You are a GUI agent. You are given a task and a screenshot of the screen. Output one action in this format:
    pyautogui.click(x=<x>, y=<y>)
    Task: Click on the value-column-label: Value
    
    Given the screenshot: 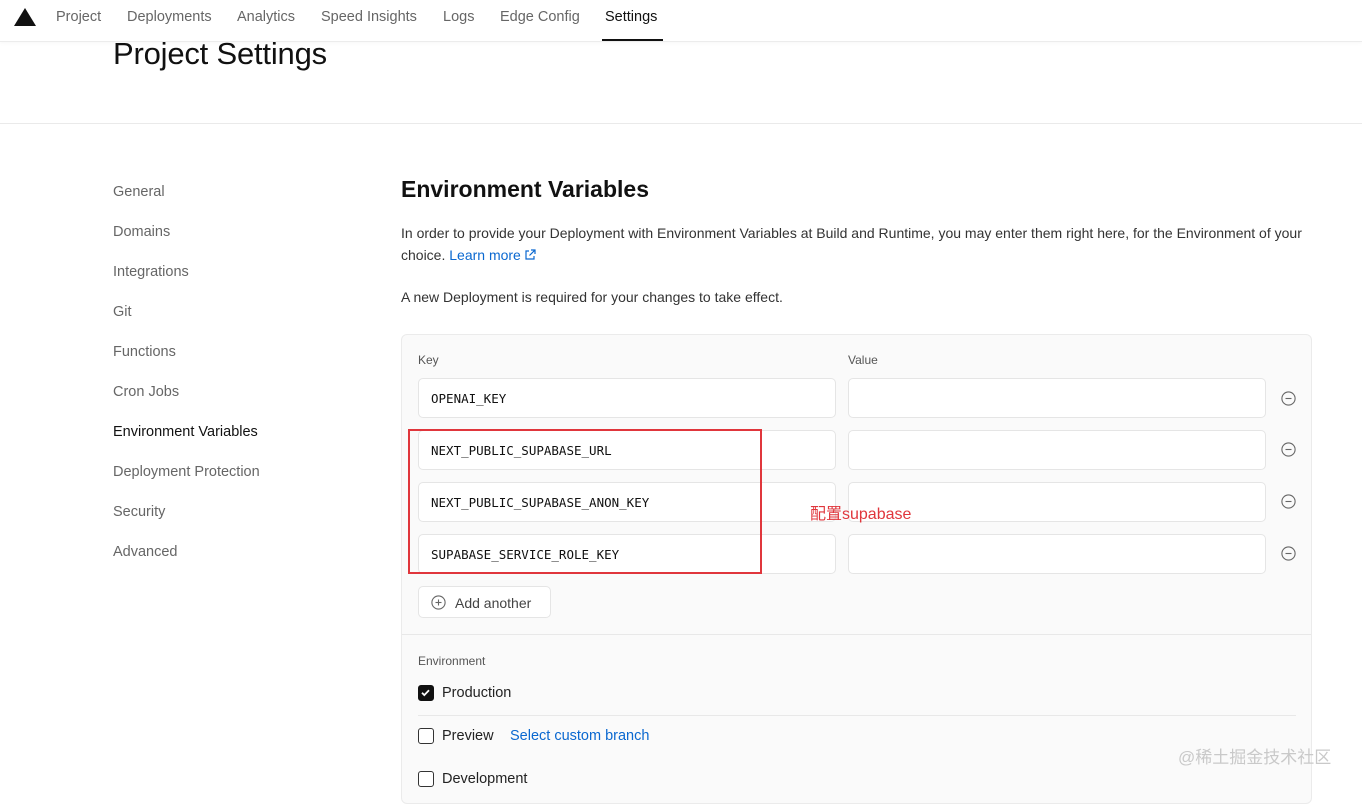 What is the action you would take?
    pyautogui.click(x=863, y=360)
    